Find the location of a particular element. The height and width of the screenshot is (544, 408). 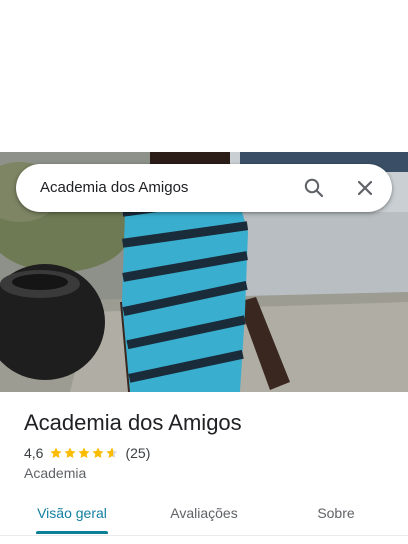

search-icon is located at coordinates (314, 188).